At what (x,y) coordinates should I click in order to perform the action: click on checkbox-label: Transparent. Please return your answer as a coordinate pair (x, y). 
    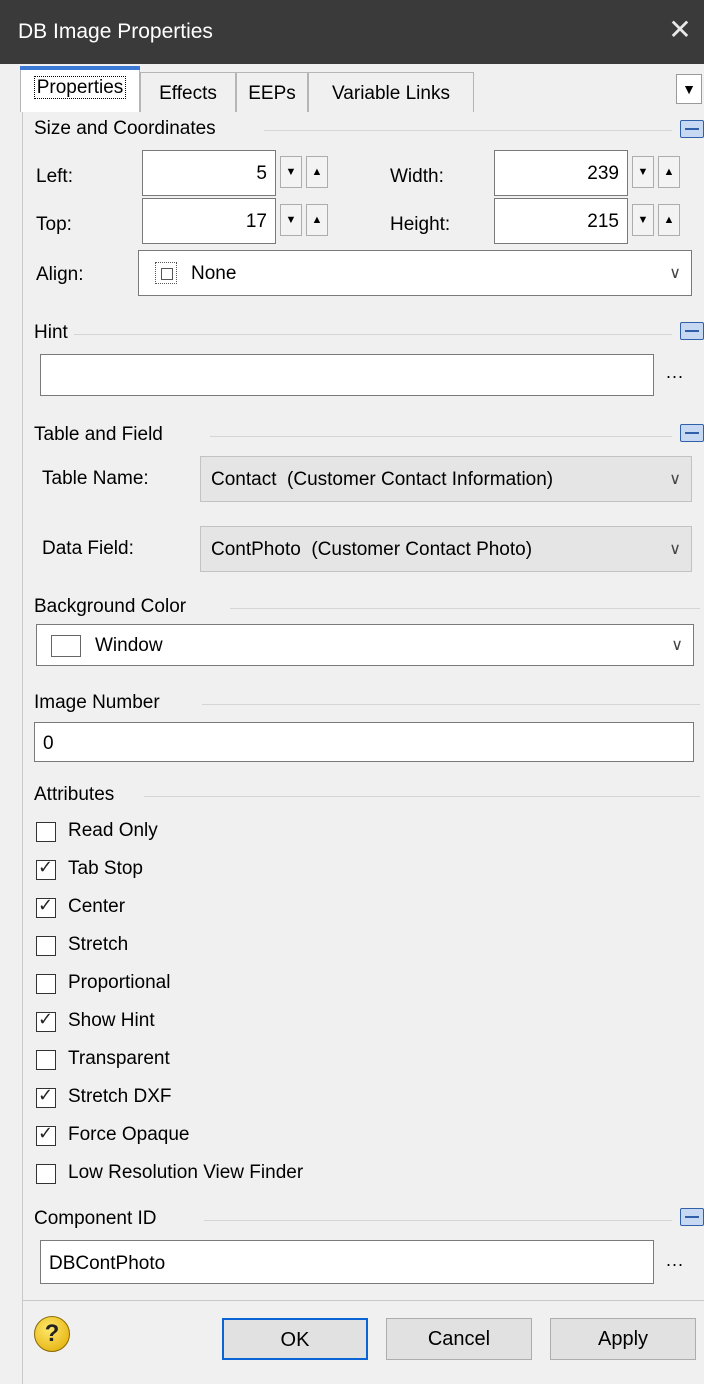
    Looking at the image, I should click on (119, 1058).